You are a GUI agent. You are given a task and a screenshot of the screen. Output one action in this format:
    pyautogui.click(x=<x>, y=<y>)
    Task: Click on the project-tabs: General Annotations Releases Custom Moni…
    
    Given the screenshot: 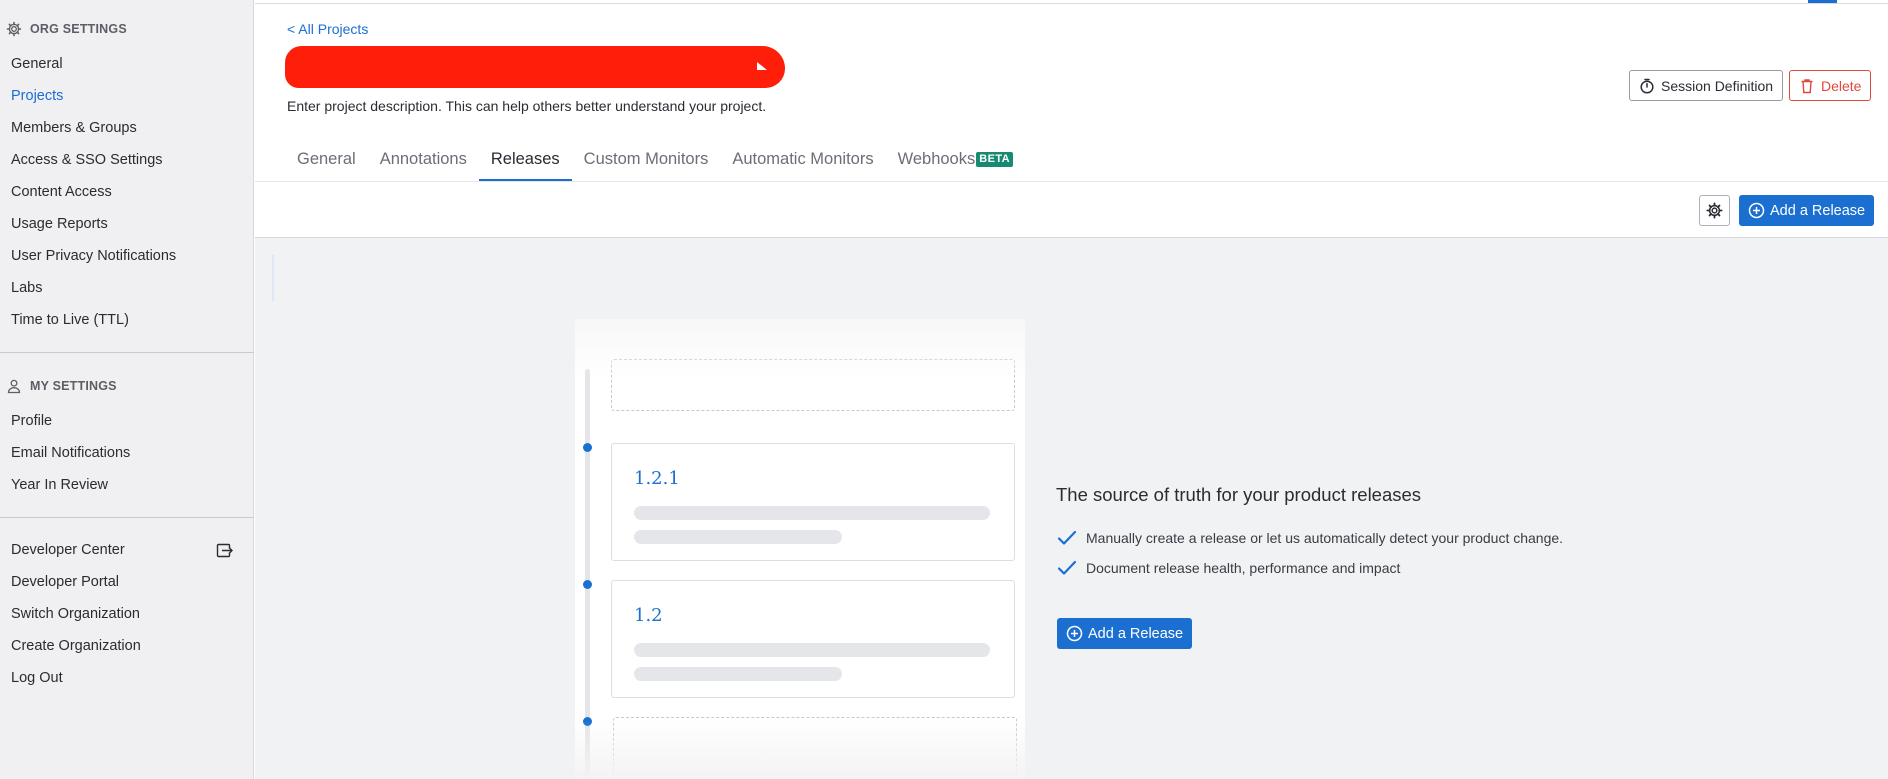 What is the action you would take?
    pyautogui.click(x=655, y=164)
    